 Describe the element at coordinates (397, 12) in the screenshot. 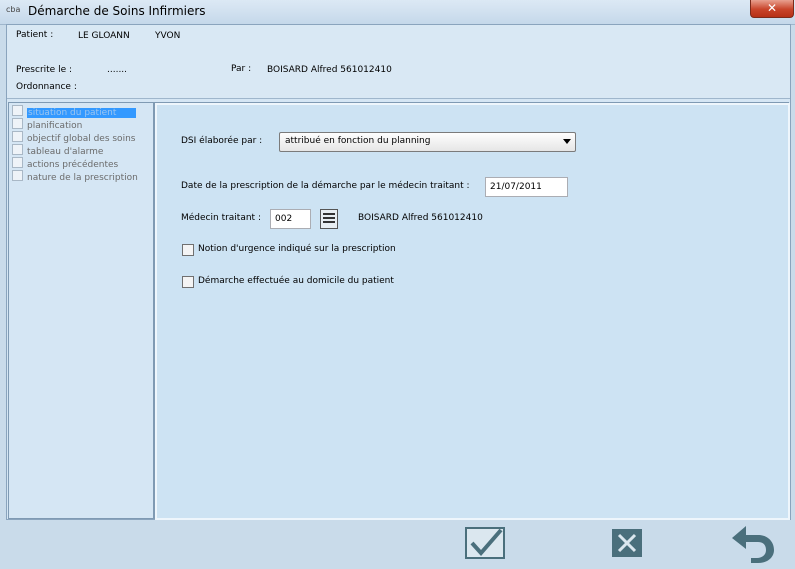

I see `title-bar: cba Démarche de Soins Infirmiers ✕` at that location.